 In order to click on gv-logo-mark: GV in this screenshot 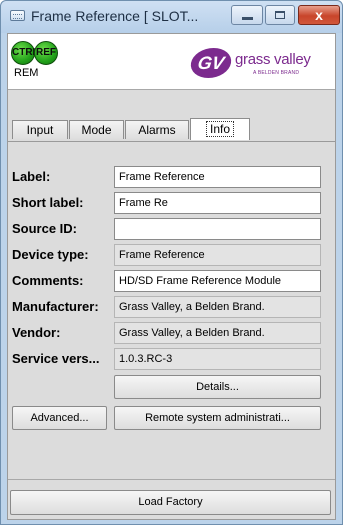, I will do `click(211, 63)`.